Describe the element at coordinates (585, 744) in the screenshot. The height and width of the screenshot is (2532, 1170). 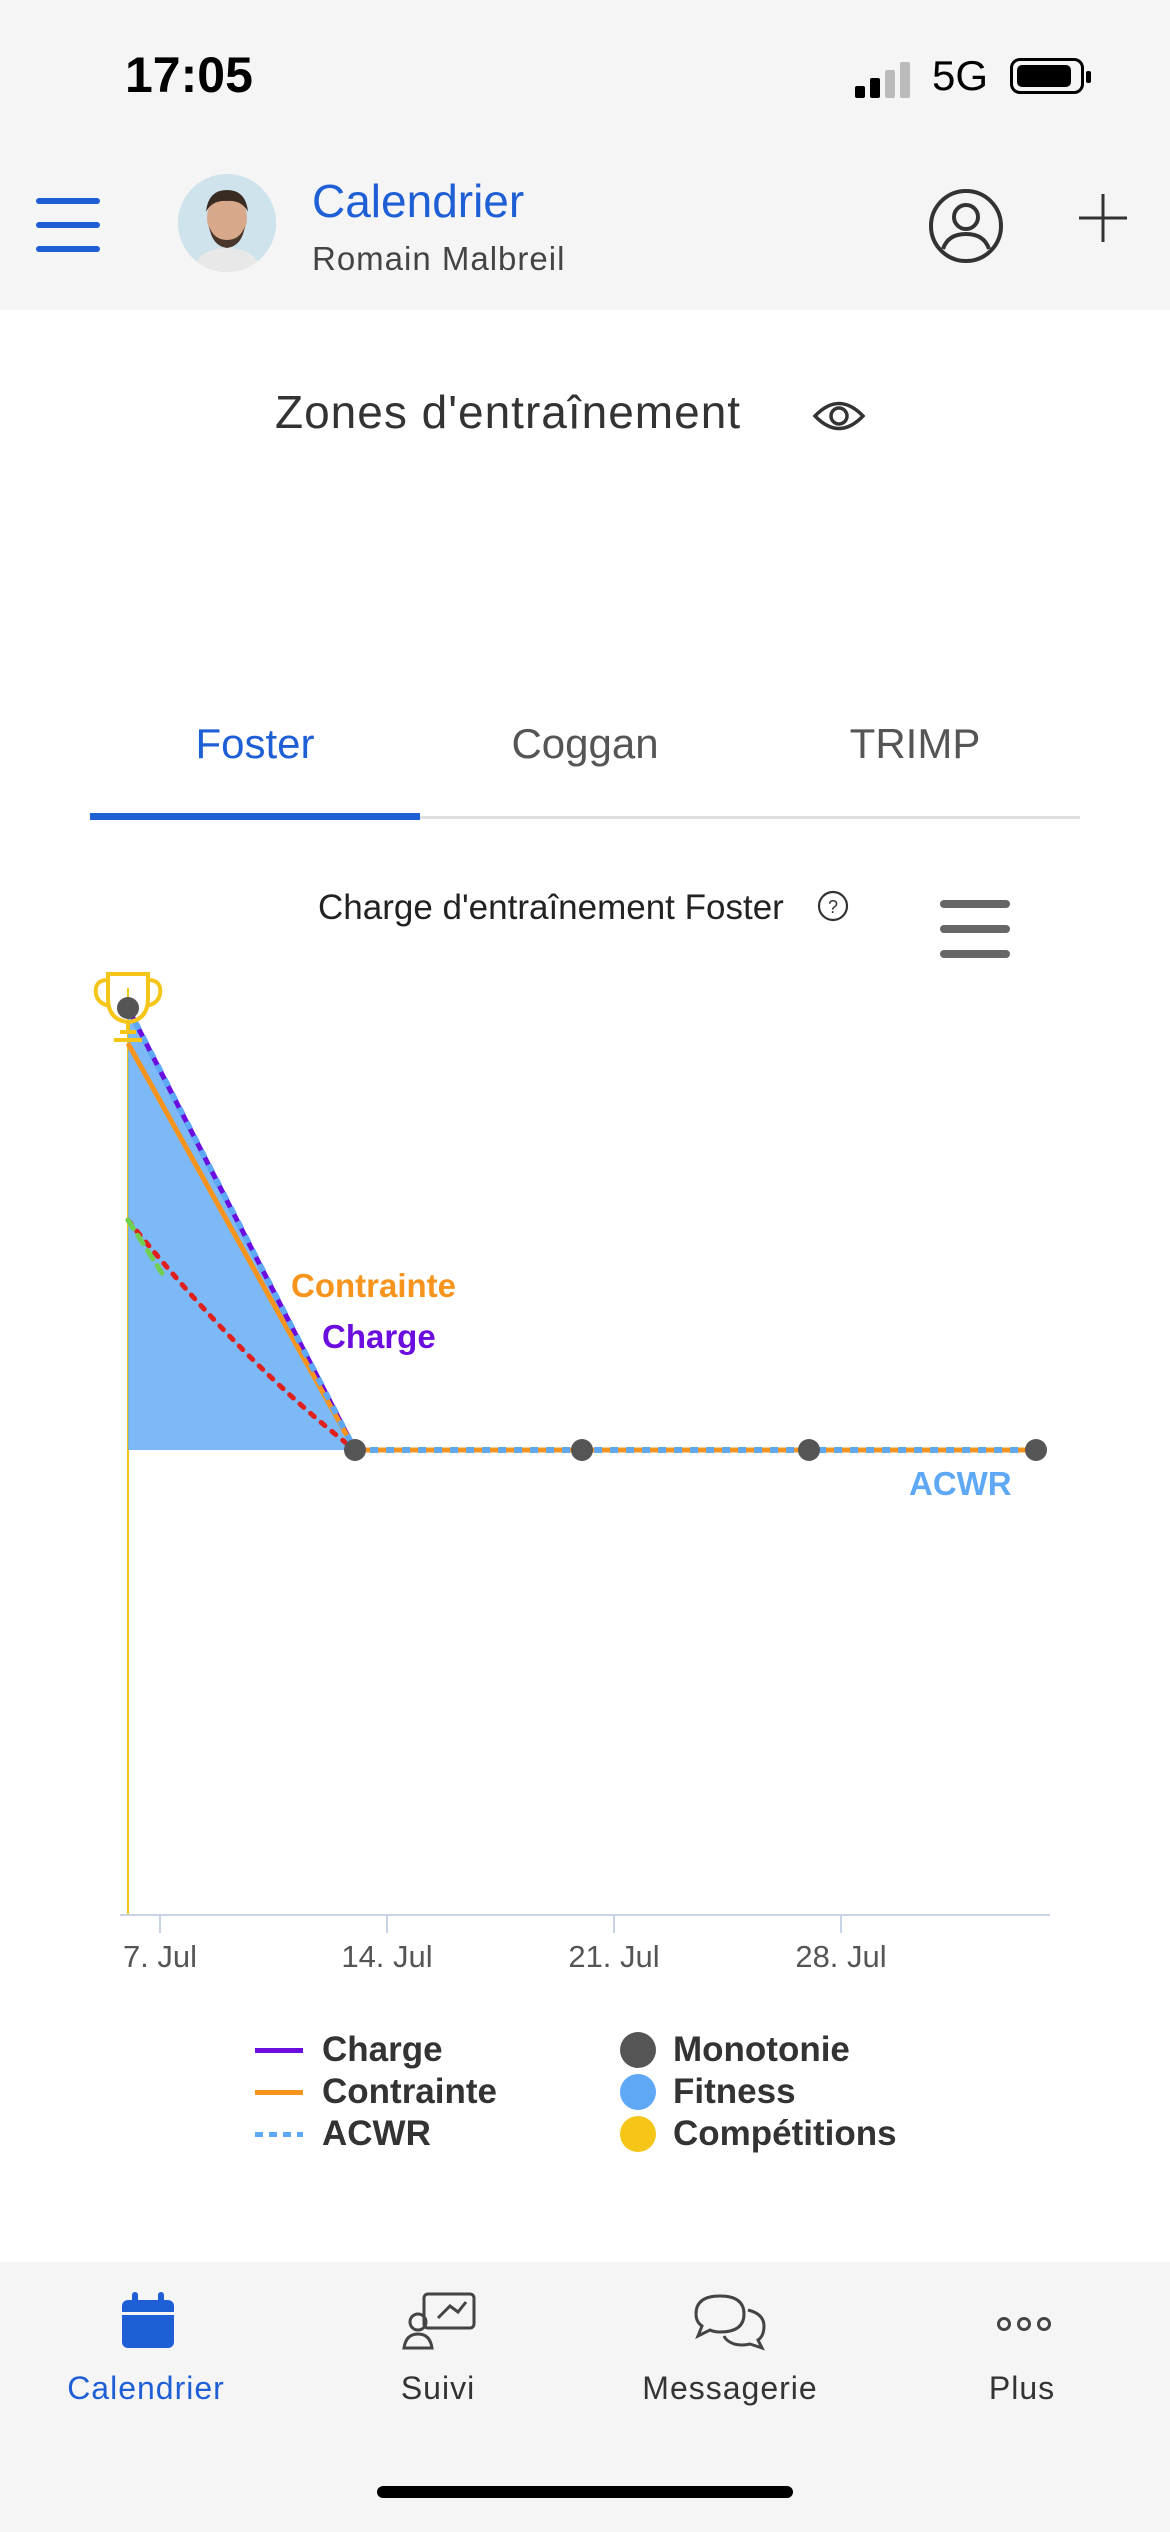
I see `tab-coggan: Coggan` at that location.